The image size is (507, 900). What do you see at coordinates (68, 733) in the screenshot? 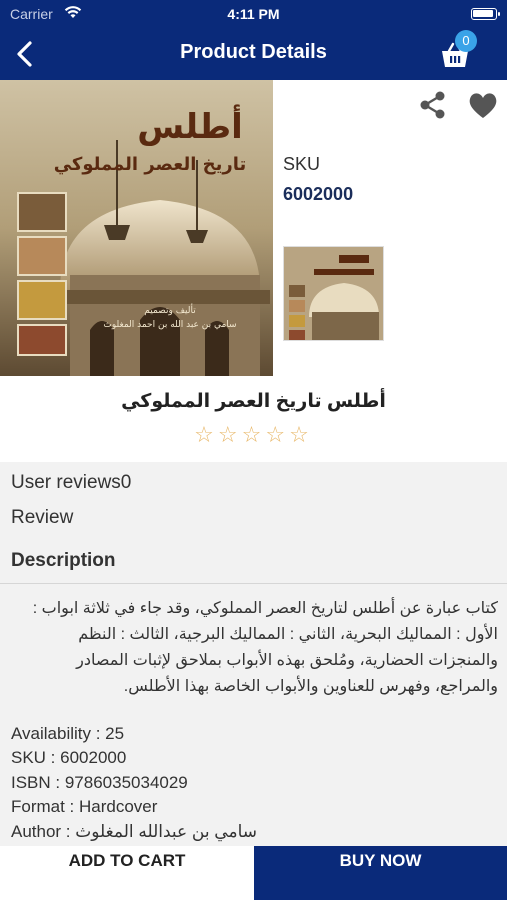
I see `availability-text: Availability : 25` at bounding box center [68, 733].